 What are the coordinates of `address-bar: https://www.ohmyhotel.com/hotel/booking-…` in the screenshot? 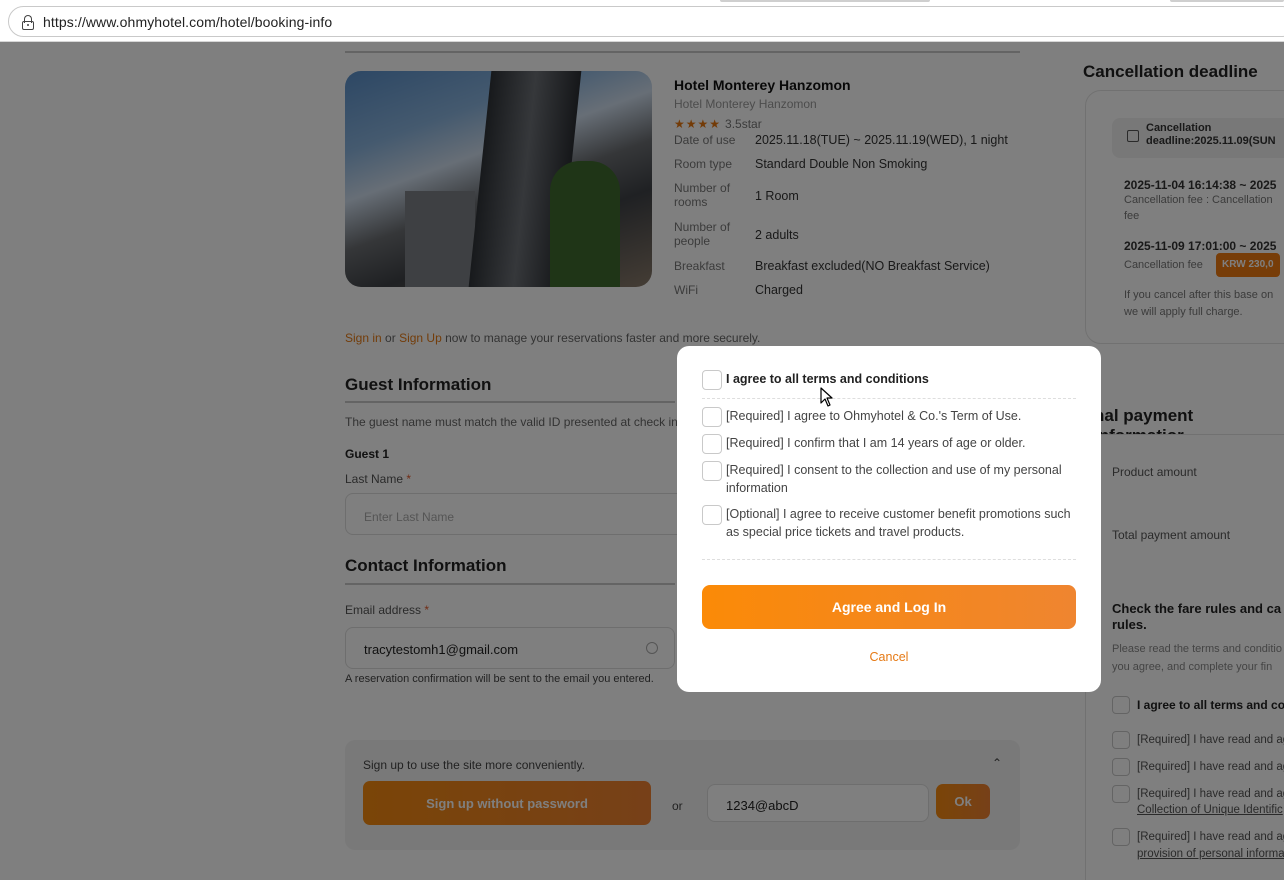 It's located at (646, 21).